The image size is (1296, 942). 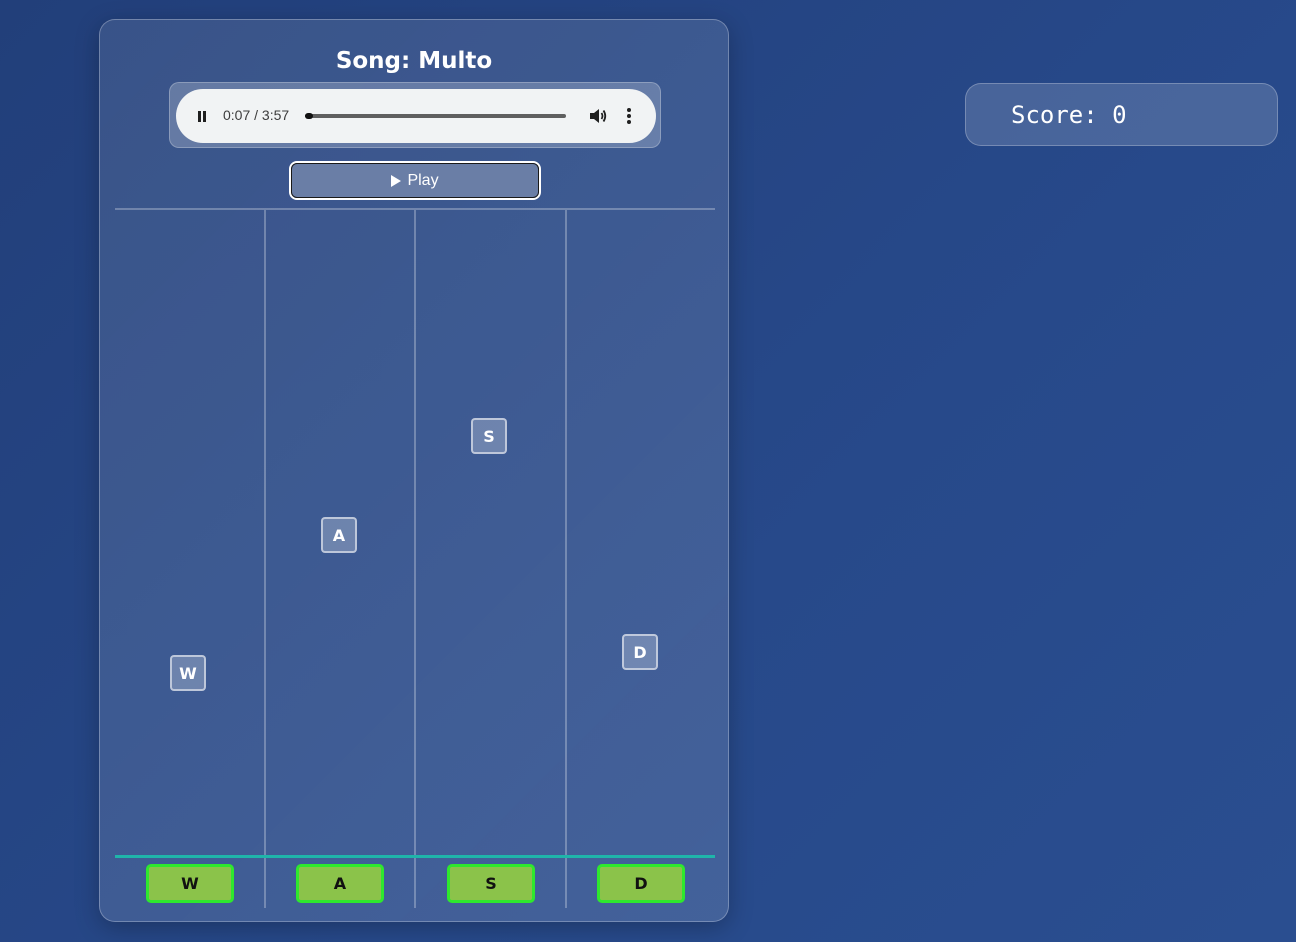 What do you see at coordinates (423, 180) in the screenshot?
I see `play-button-label: Play` at bounding box center [423, 180].